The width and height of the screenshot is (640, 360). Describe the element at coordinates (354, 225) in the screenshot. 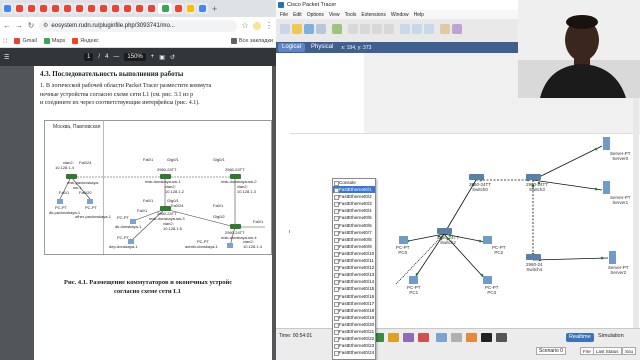

I see `port-option: FastEthernet0/6` at that location.